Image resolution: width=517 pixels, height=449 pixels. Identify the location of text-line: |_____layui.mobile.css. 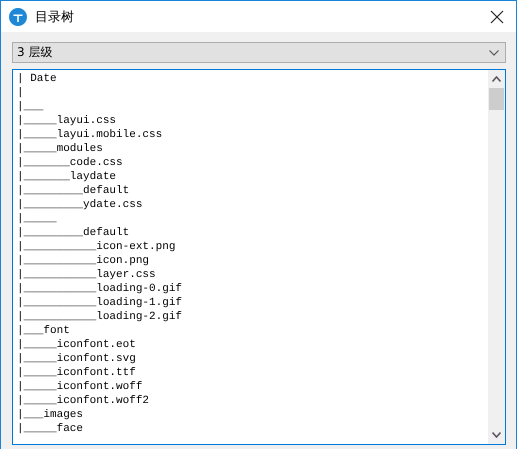
(90, 135).